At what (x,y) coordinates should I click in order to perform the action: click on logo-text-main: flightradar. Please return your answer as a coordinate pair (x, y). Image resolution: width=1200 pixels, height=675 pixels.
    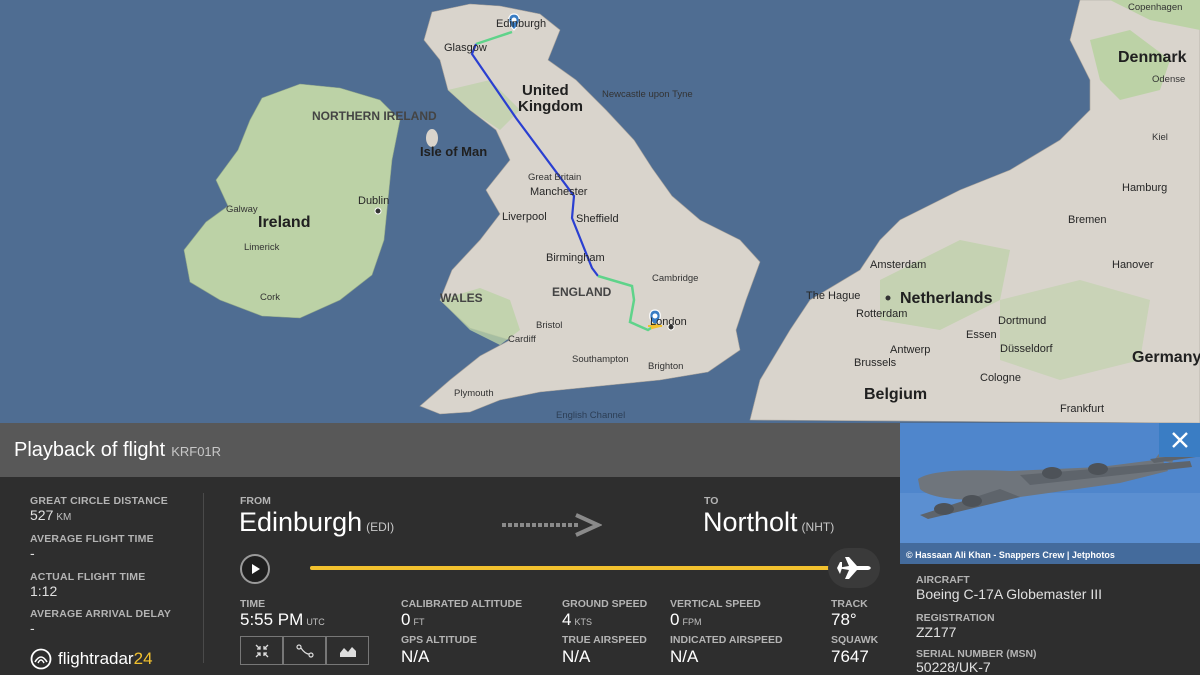
    Looking at the image, I should click on (96, 658).